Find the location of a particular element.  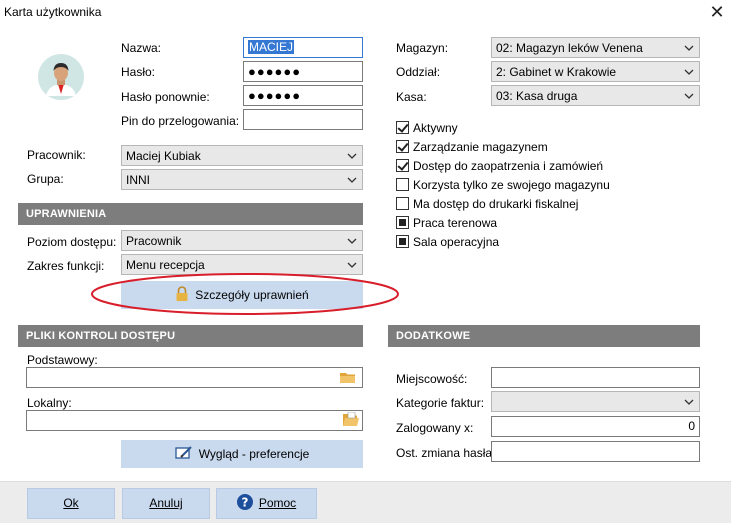

kasa-select: 03: Kasa druga is located at coordinates (595, 95).